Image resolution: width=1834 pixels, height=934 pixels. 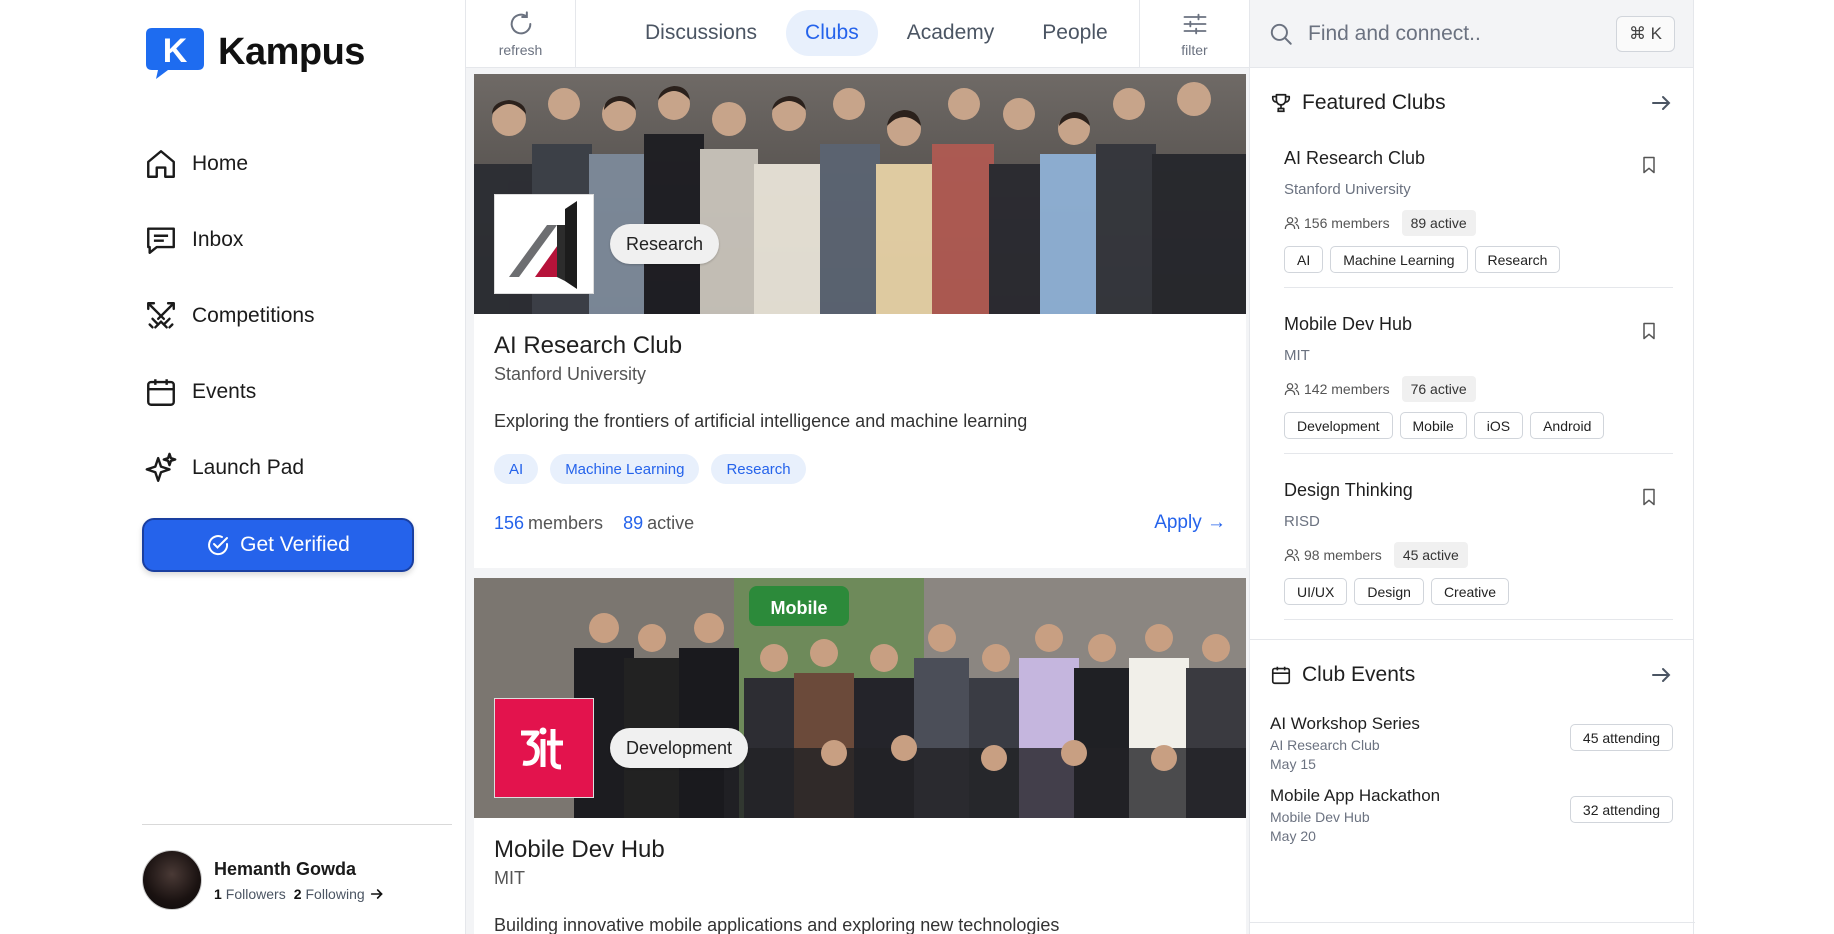 I want to click on following-link: Following, so click(x=335, y=894).